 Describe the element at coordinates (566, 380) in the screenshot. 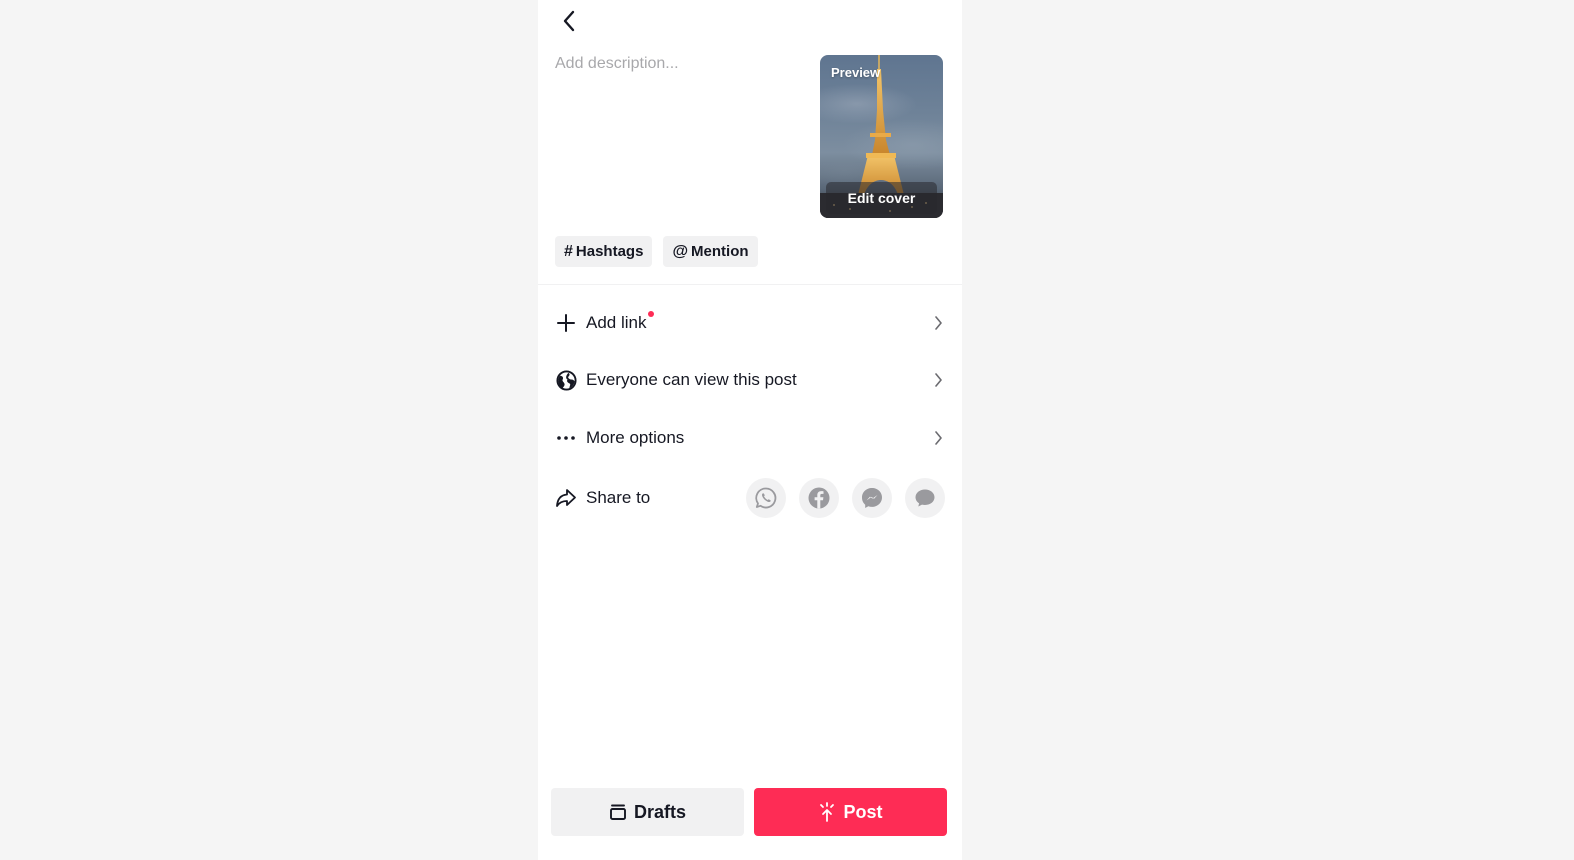

I see `globe-icon` at that location.